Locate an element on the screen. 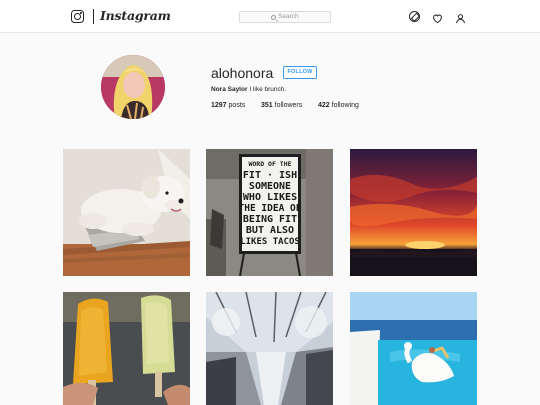 This screenshot has width=540, height=405. follow-button: FOLLOW is located at coordinates (300, 72).